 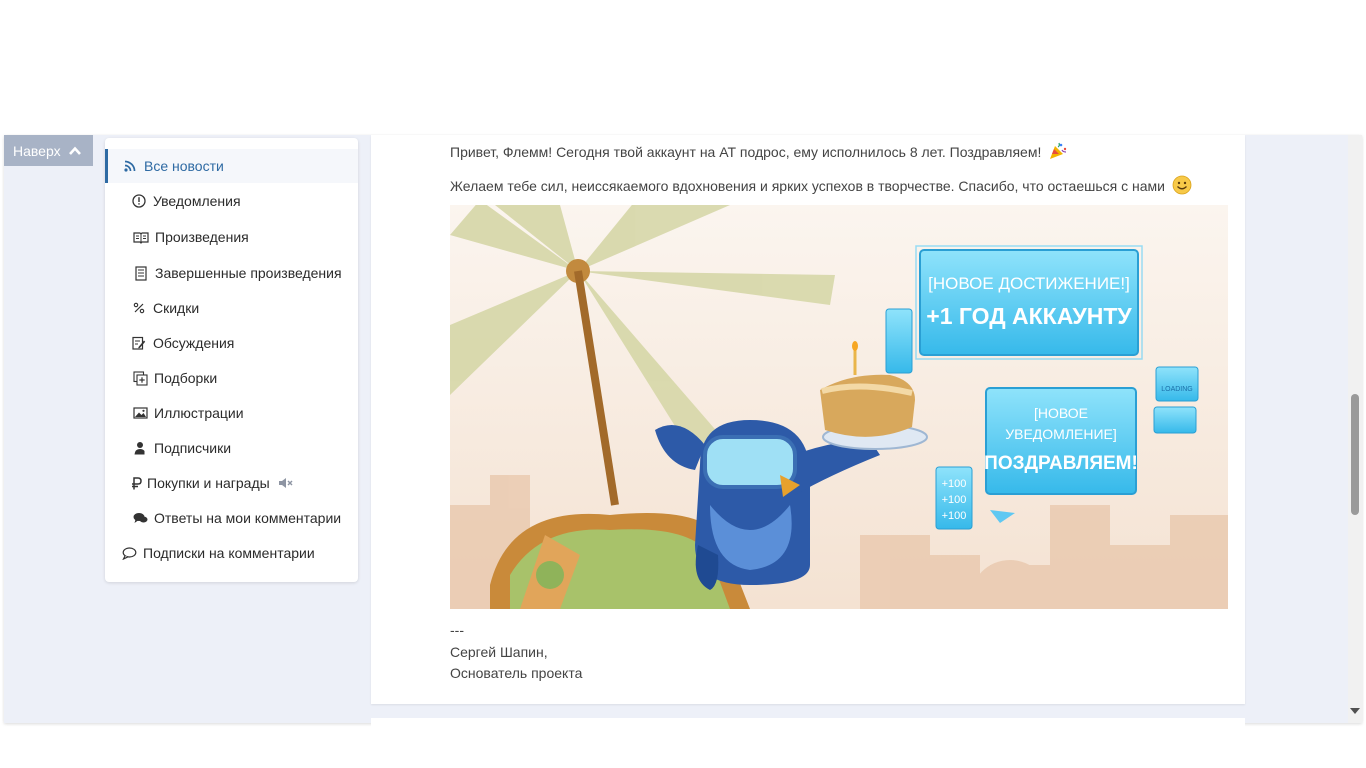 I want to click on user-icon, so click(x=140, y=448).